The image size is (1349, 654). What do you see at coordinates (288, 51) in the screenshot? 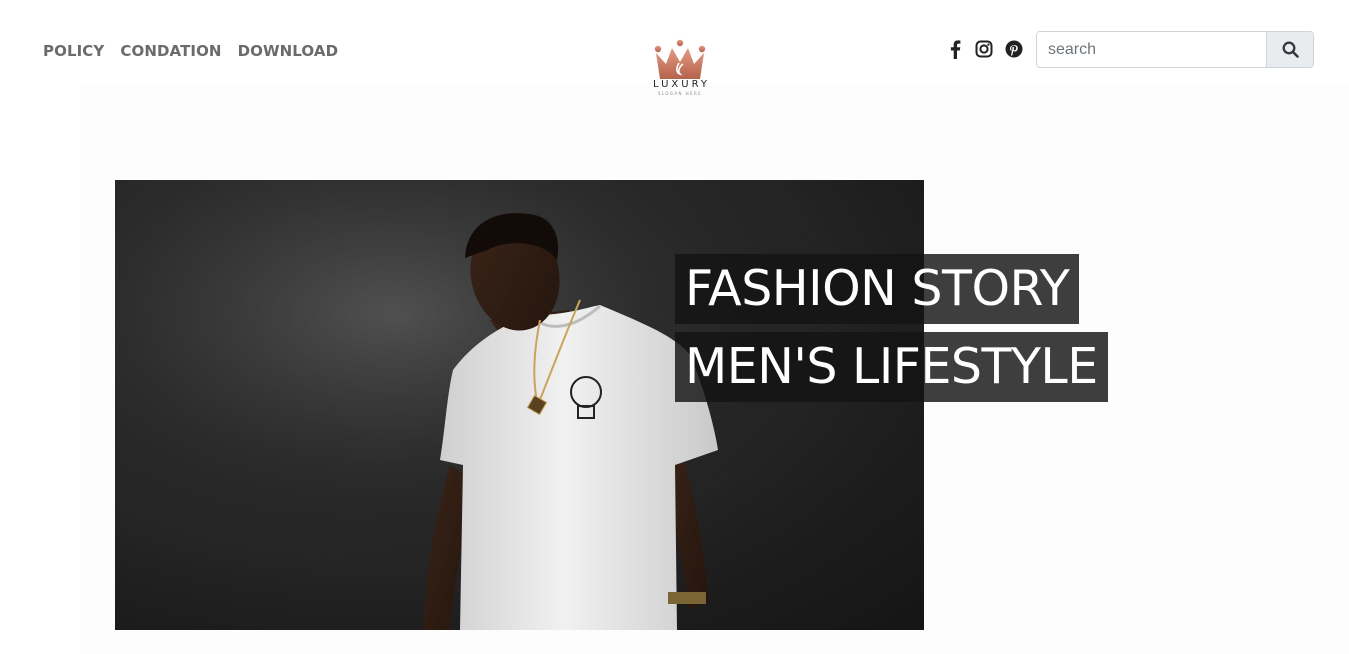
I see `nav-download-link: DOWNLOAD` at bounding box center [288, 51].